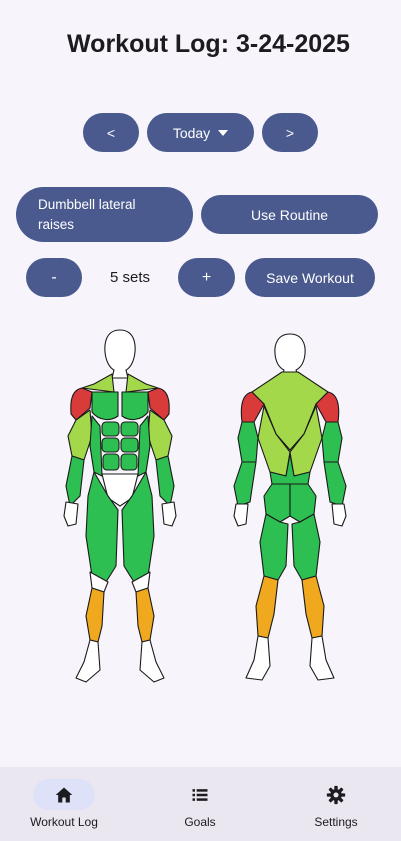  Describe the element at coordinates (336, 822) in the screenshot. I see `nav-settings-label: Settings` at that location.